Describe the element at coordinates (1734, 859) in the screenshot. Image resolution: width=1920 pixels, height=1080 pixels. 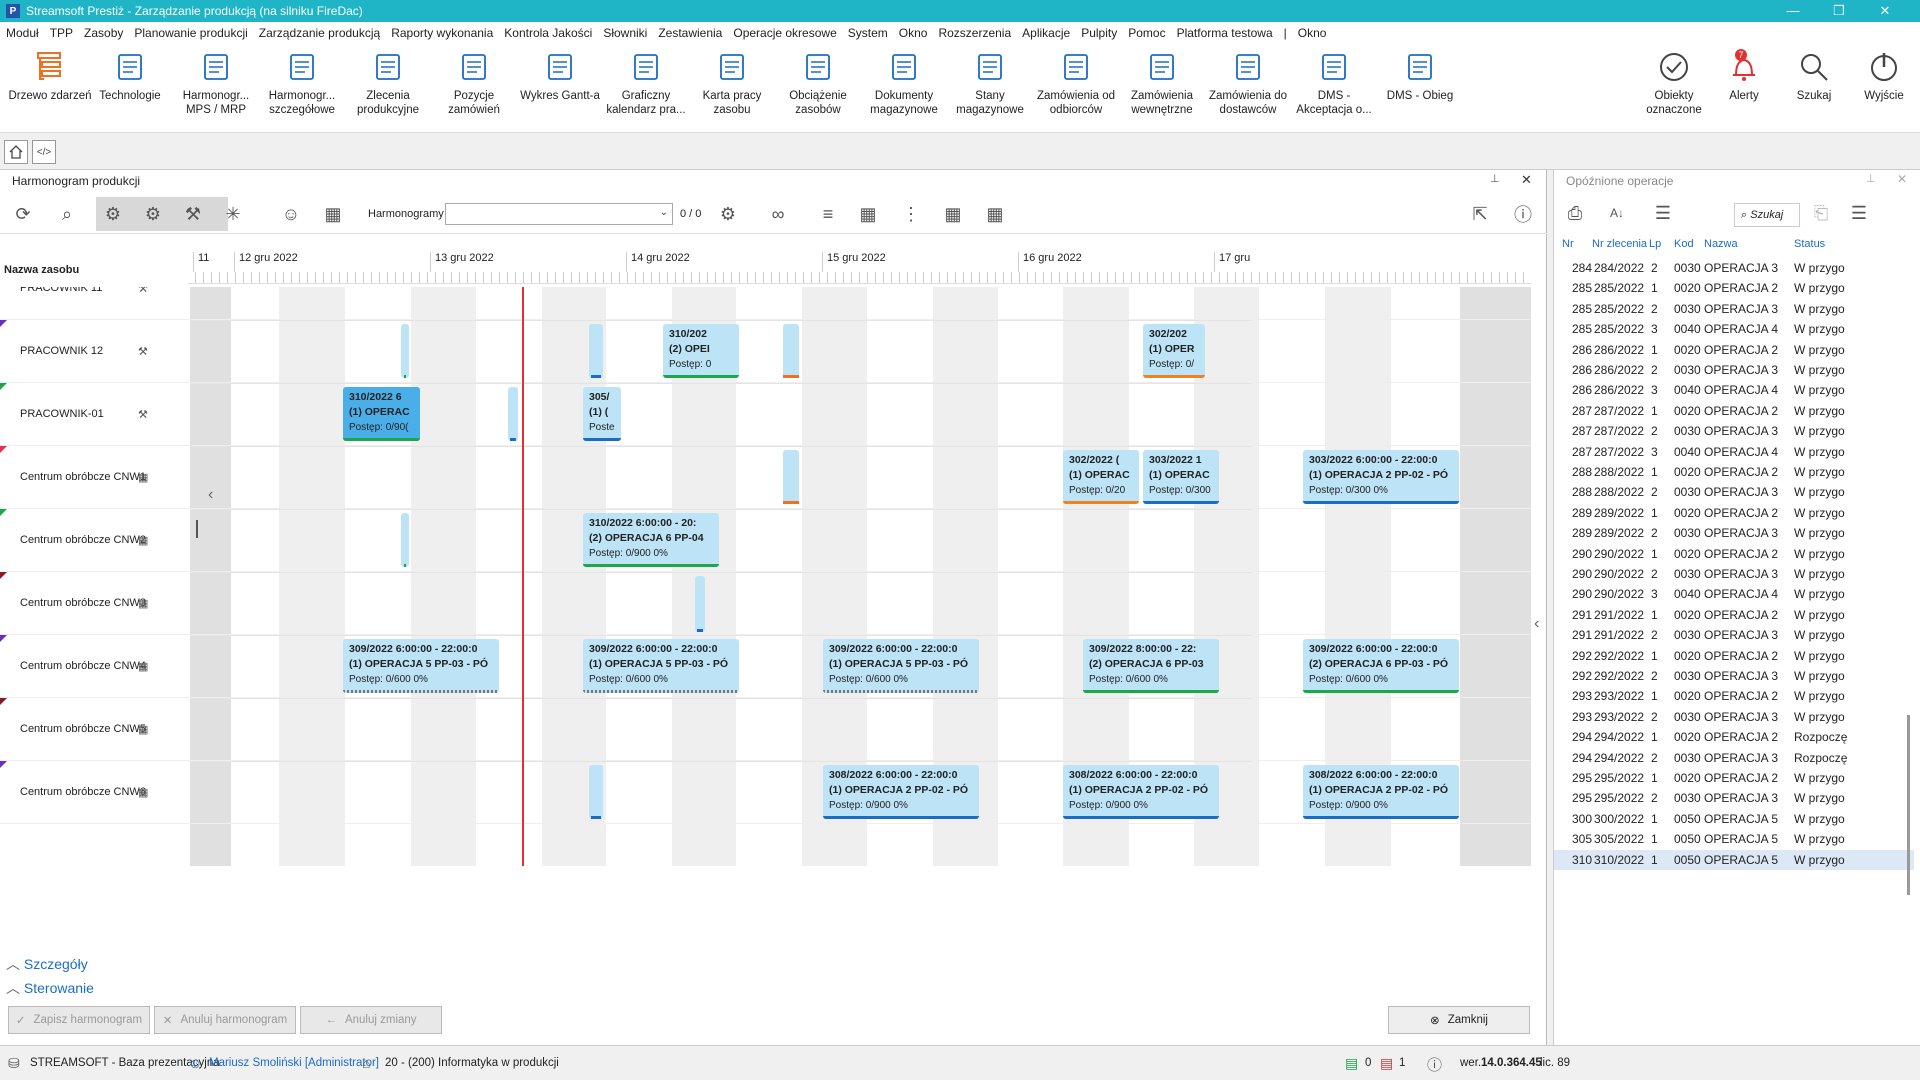
I see `table-row: 310 310/2022 1 0050 OPERACJA 5 W przygo` at that location.